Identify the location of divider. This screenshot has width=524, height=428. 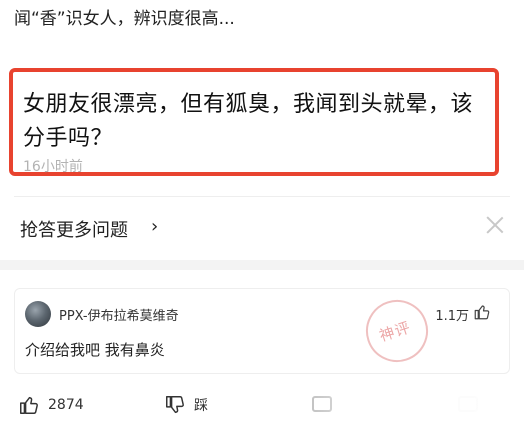
(262, 196).